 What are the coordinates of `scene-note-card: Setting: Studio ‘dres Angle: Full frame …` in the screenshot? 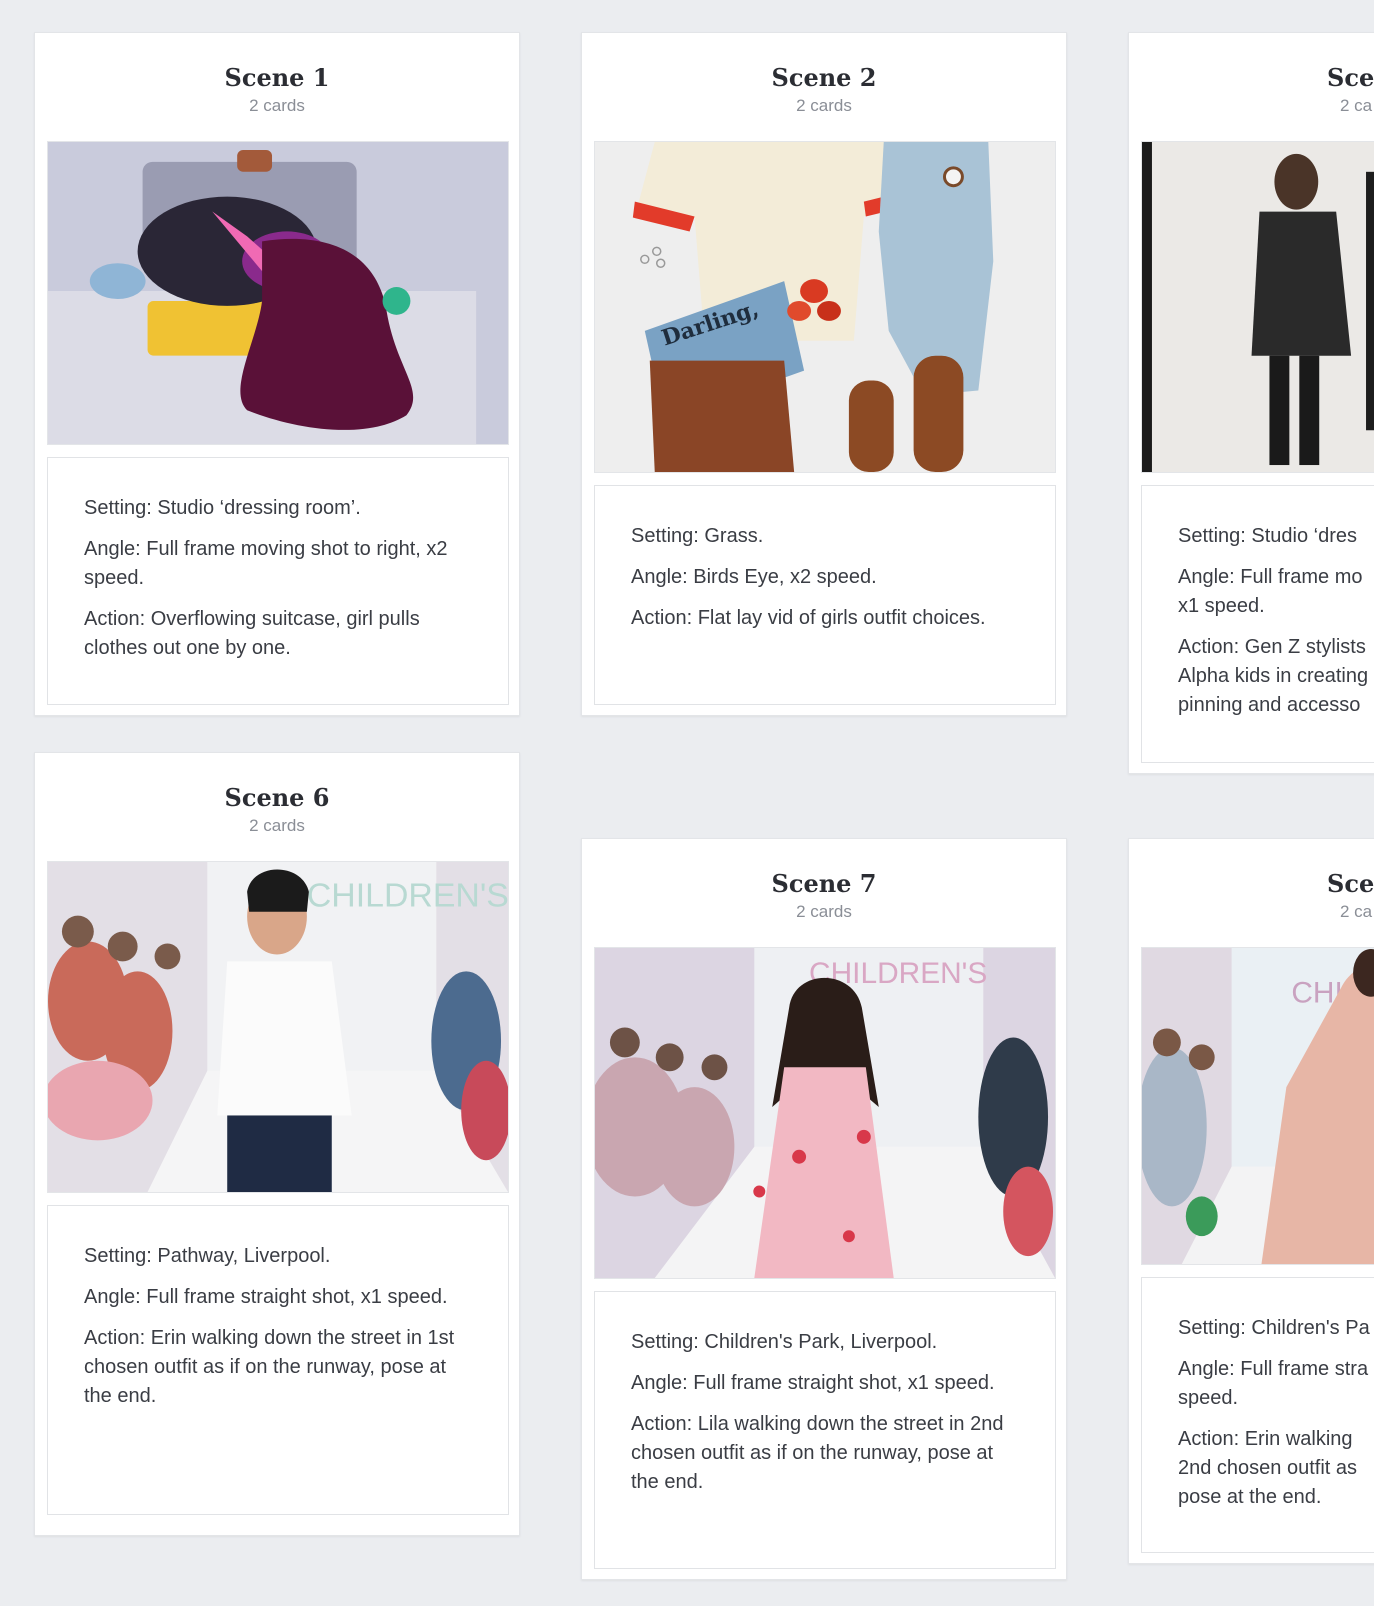 It's located at (1257, 624).